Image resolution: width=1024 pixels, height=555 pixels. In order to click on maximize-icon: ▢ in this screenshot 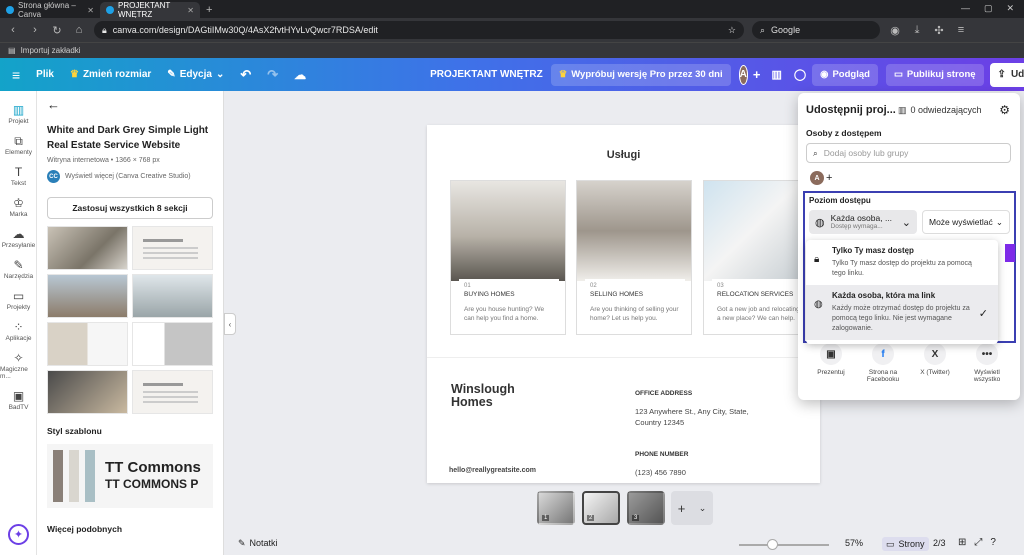, I will do `click(988, 8)`.